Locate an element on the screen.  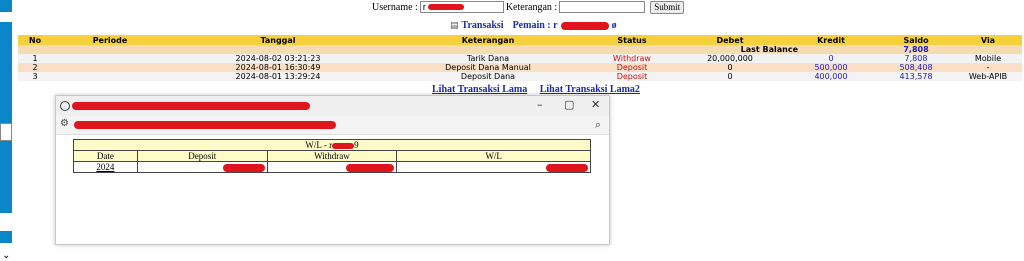
keterangan-label: Keterangan : is located at coordinates (531, 7).